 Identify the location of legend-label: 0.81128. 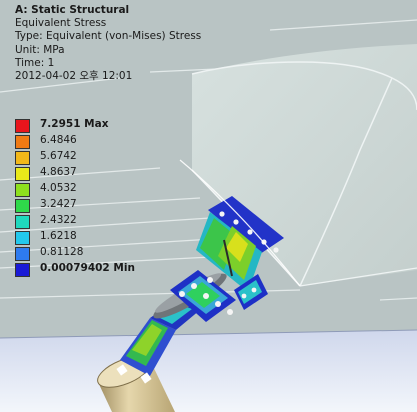
(62, 252).